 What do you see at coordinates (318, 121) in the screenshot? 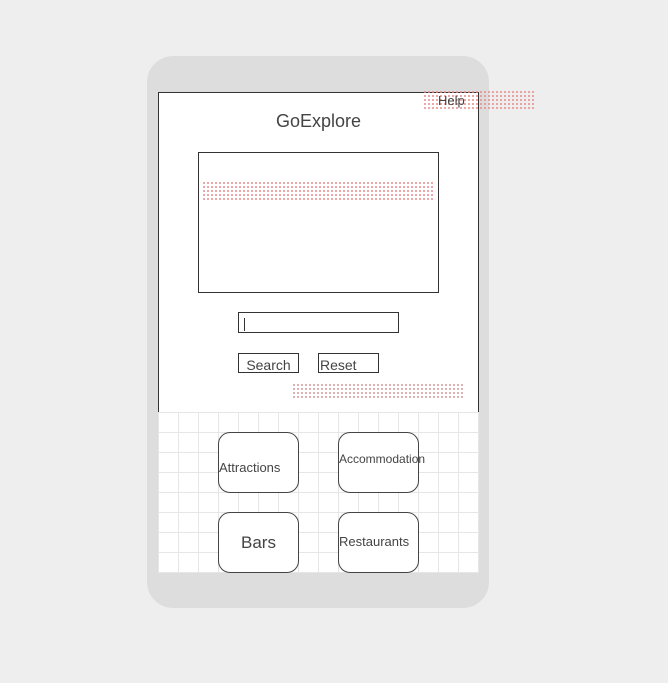
I see `app-title: GoExplore` at bounding box center [318, 121].